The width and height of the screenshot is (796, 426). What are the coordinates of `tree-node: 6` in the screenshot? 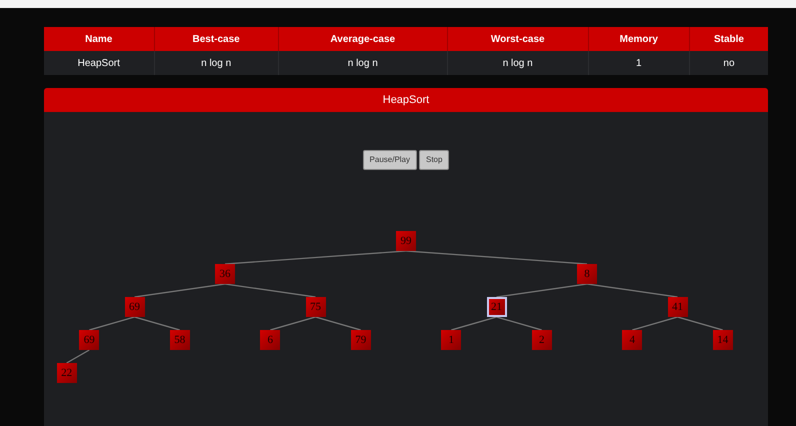 It's located at (270, 340).